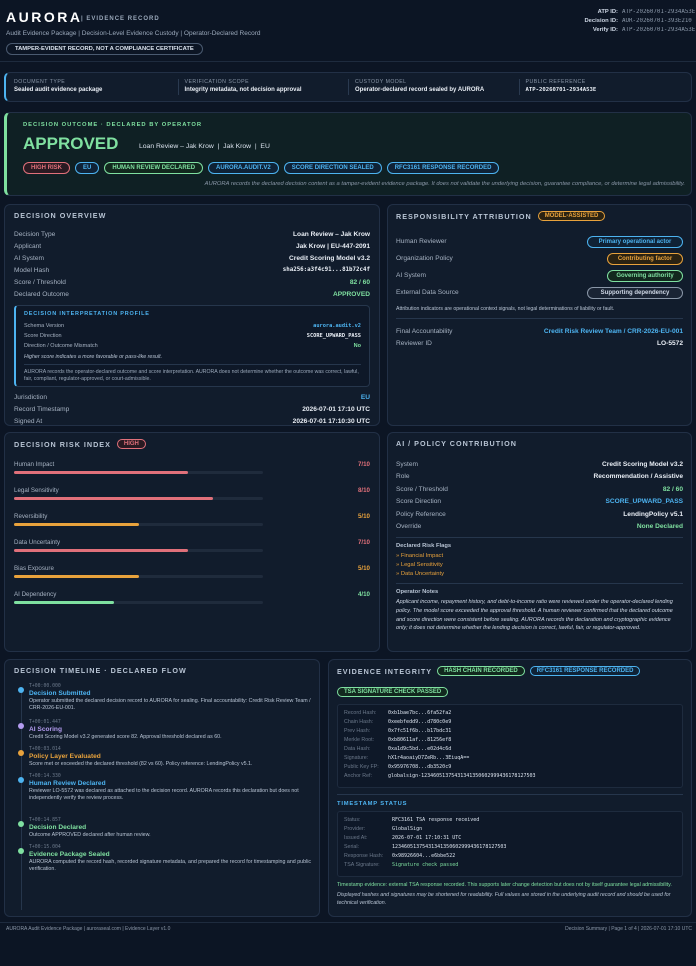 Image resolution: width=696 pixels, height=966 pixels. What do you see at coordinates (420, 713) in the screenshot?
I see `hash-value: 0xb1bae7bc...6fa52fa2` at bounding box center [420, 713].